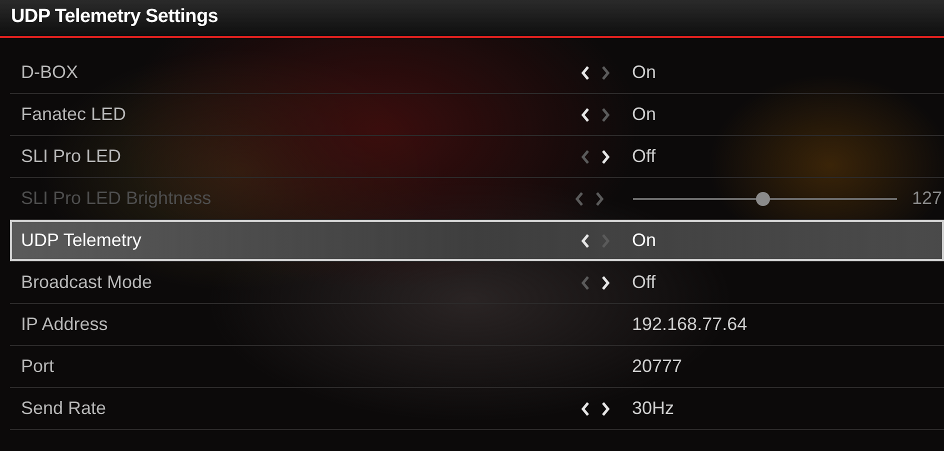 This screenshot has height=451, width=944. What do you see at coordinates (64, 408) in the screenshot?
I see `setting-label: Send Rate` at bounding box center [64, 408].